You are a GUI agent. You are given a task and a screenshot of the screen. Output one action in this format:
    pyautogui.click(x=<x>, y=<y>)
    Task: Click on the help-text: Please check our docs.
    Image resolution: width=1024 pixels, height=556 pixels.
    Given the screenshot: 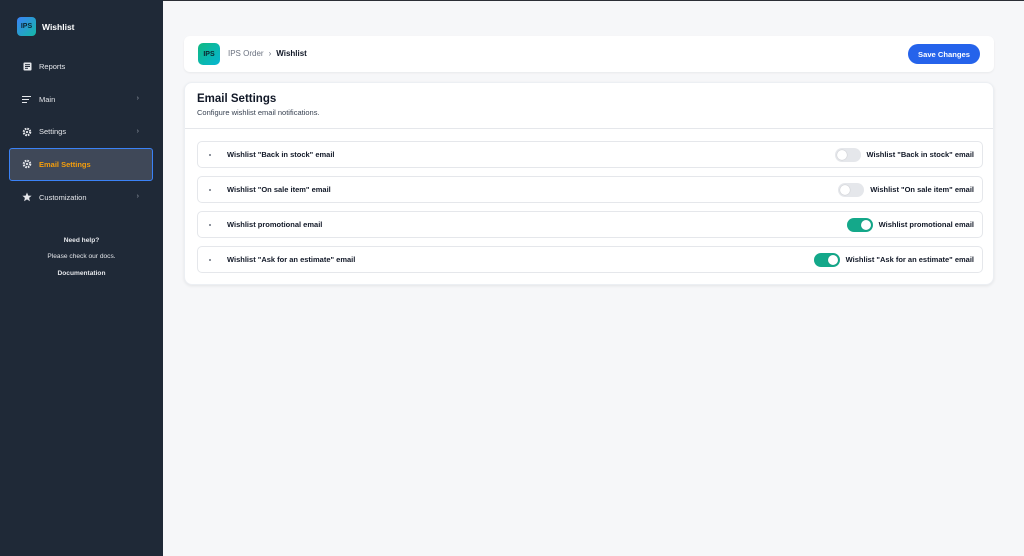 What is the action you would take?
    pyautogui.click(x=81, y=256)
    